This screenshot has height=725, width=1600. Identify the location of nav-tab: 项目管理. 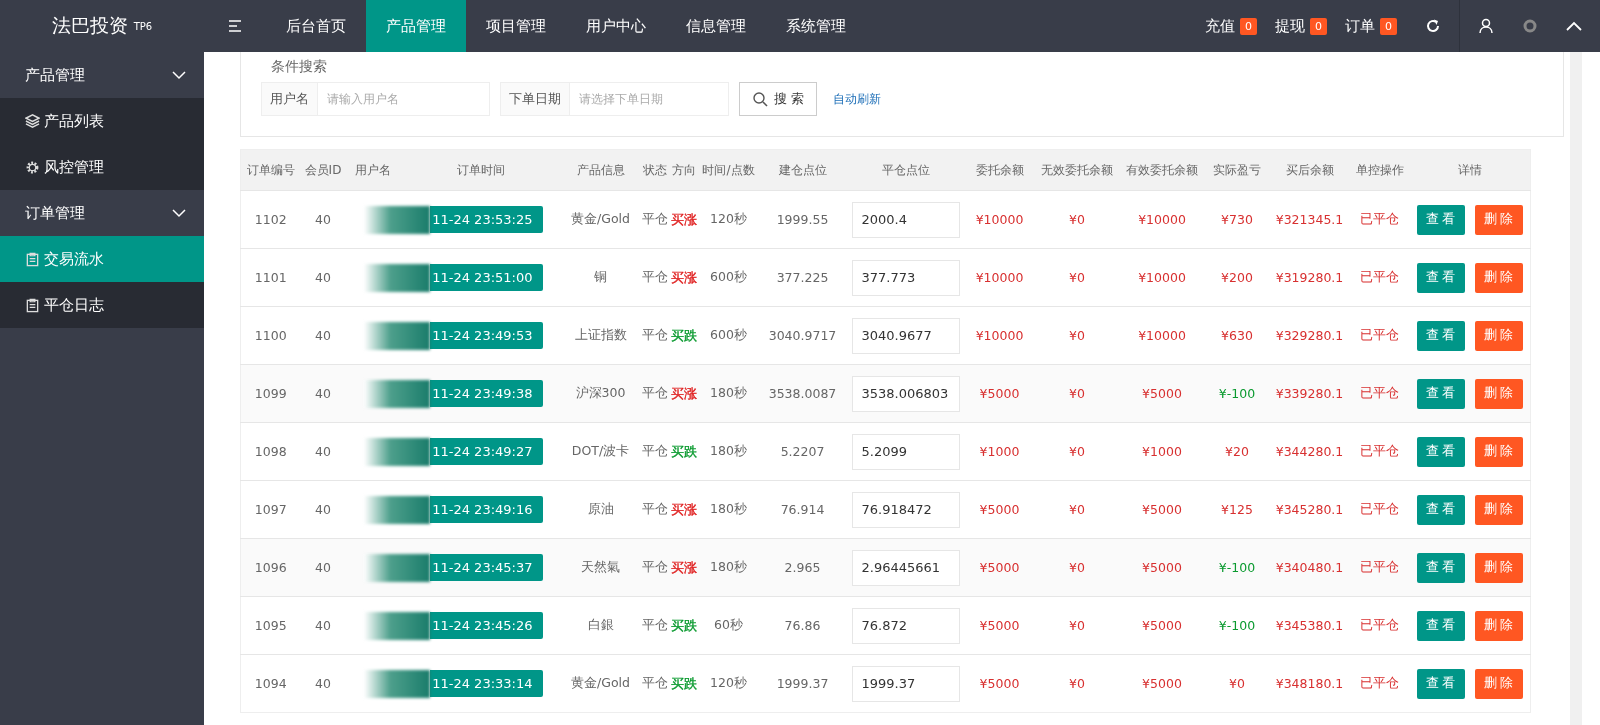
(516, 26).